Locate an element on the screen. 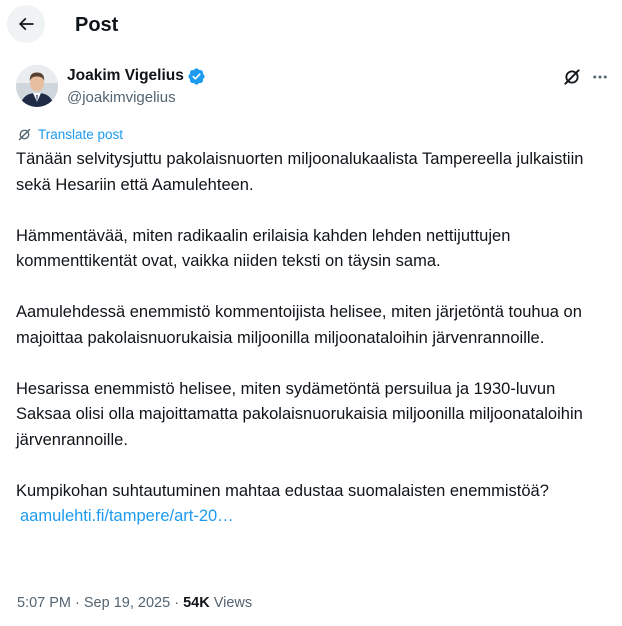 This screenshot has width=622, height=626. arrow-left-icon is located at coordinates (26, 24).